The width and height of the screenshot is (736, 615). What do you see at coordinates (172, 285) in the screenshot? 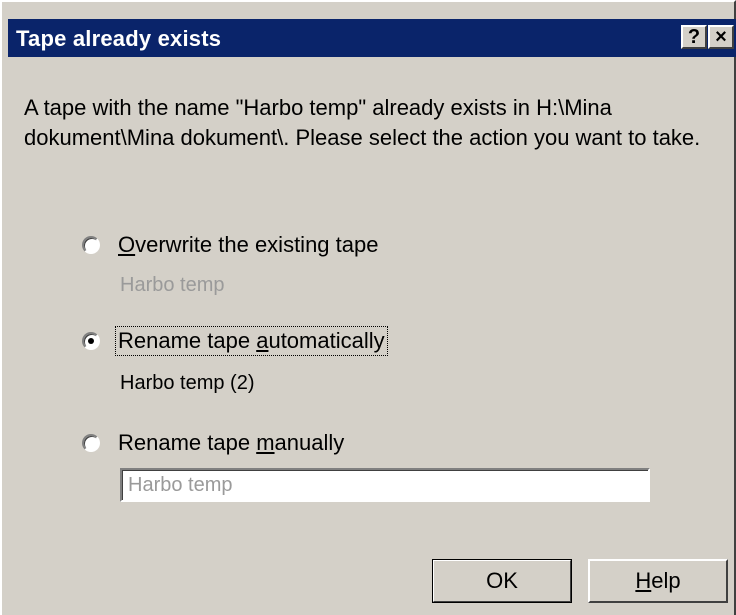
I see `overwrite-tape-name: Harbo temp` at bounding box center [172, 285].